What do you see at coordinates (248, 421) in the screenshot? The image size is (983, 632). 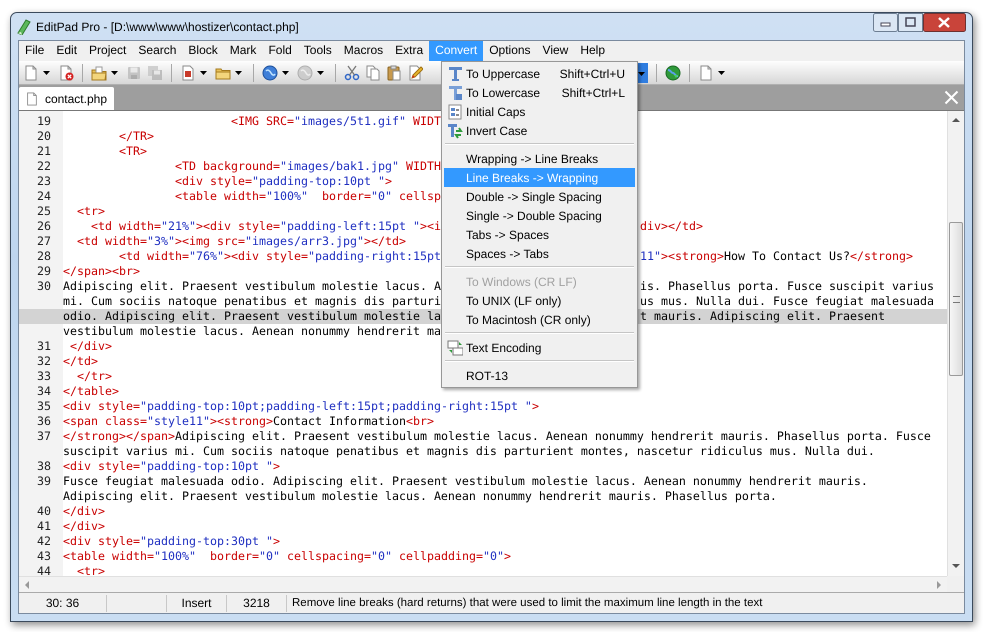 I see `code-text: <span class="style11"><strong>Contact Information<br>` at bounding box center [248, 421].